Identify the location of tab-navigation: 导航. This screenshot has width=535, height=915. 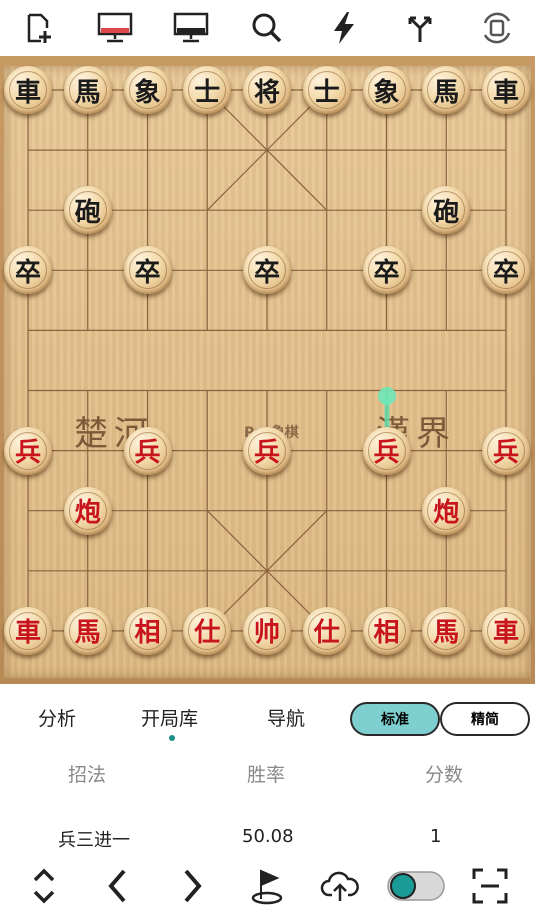
(286, 717).